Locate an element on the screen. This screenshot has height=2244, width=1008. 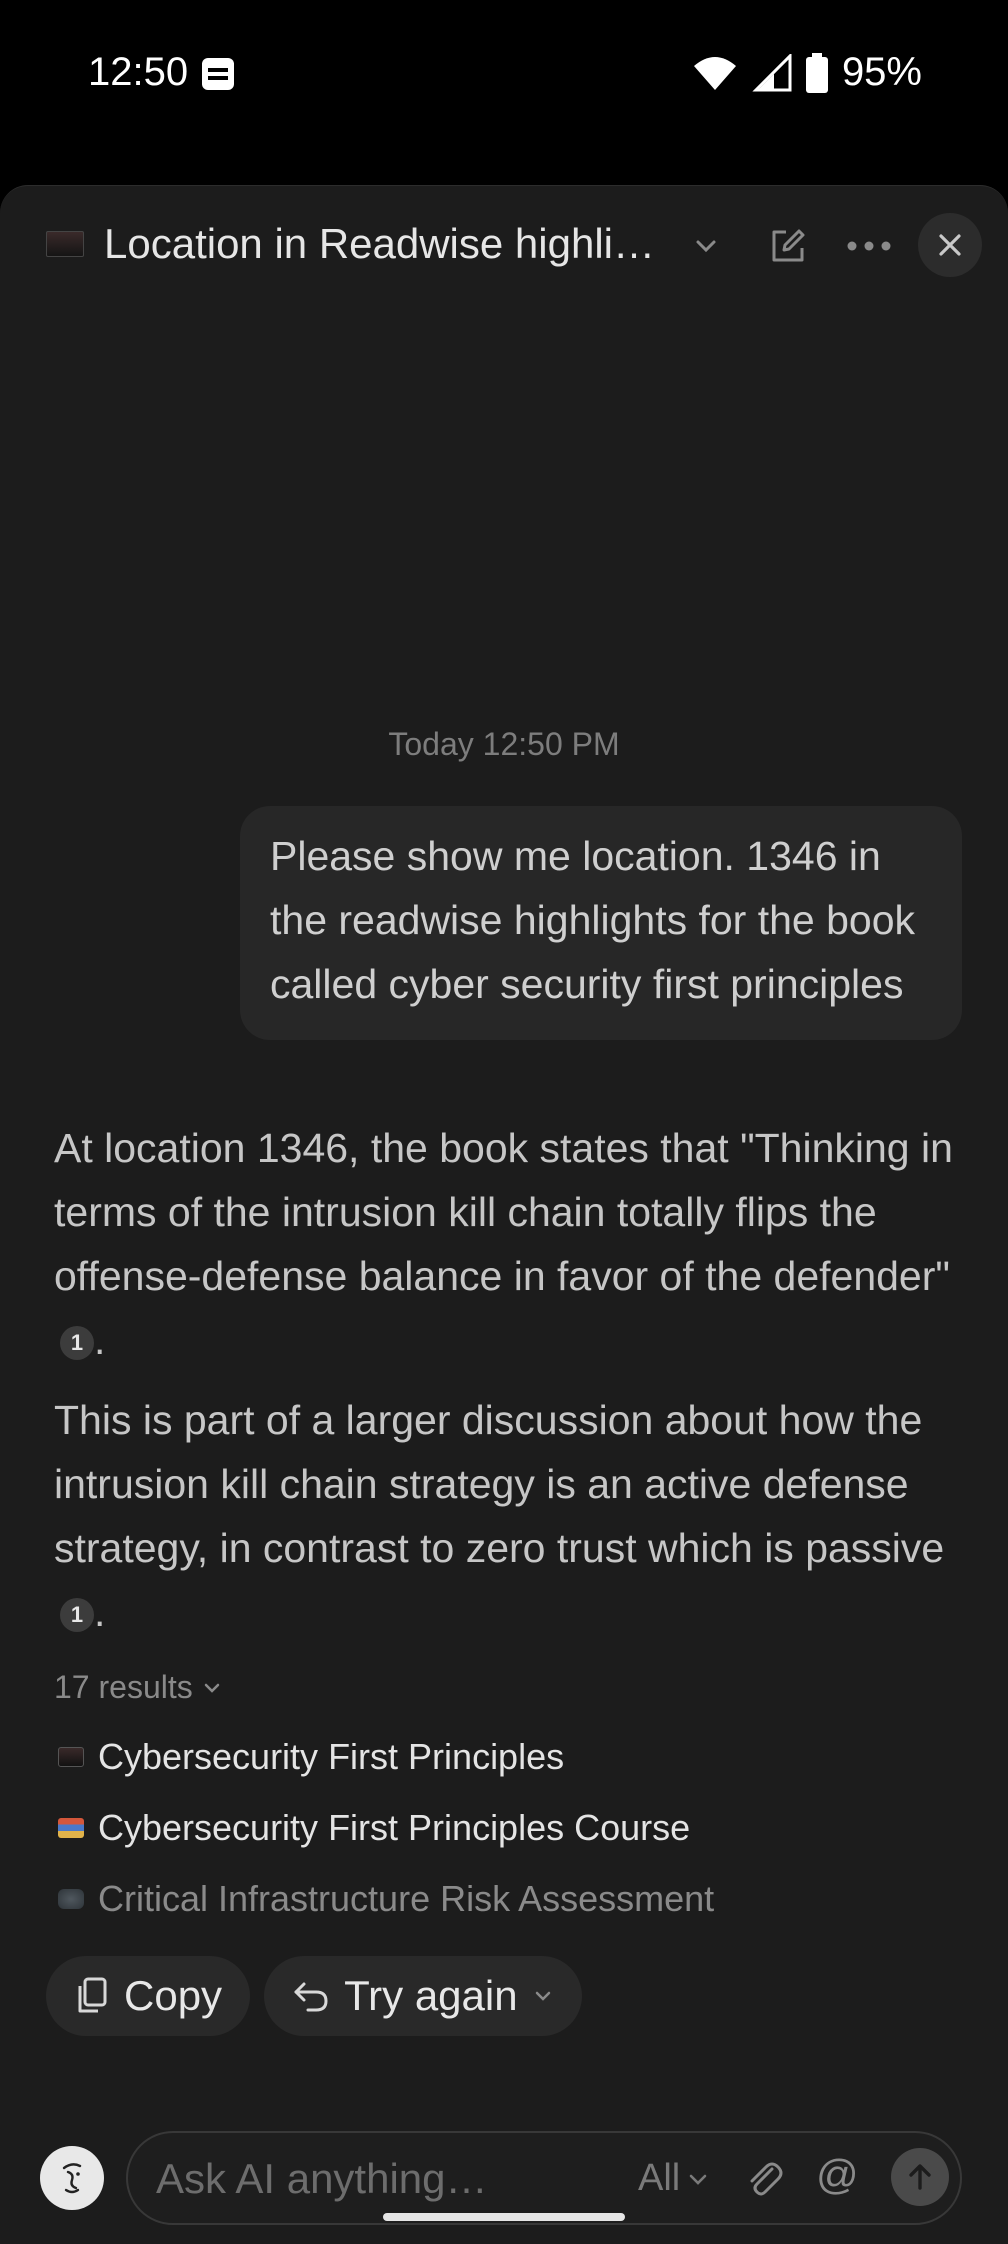
result-title: Critical Infrastructure Risk Assessment is located at coordinates (406, 1898).